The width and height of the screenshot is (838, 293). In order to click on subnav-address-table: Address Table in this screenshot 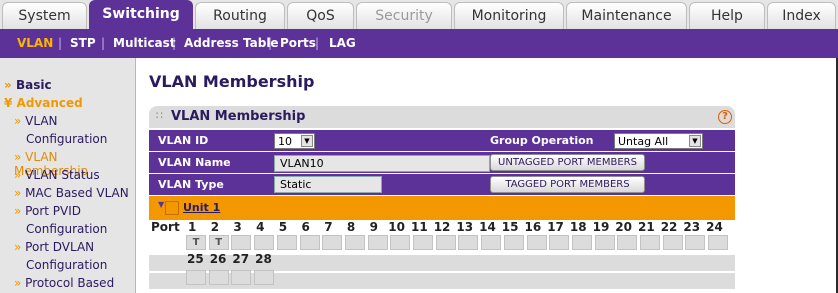, I will do `click(231, 43)`.